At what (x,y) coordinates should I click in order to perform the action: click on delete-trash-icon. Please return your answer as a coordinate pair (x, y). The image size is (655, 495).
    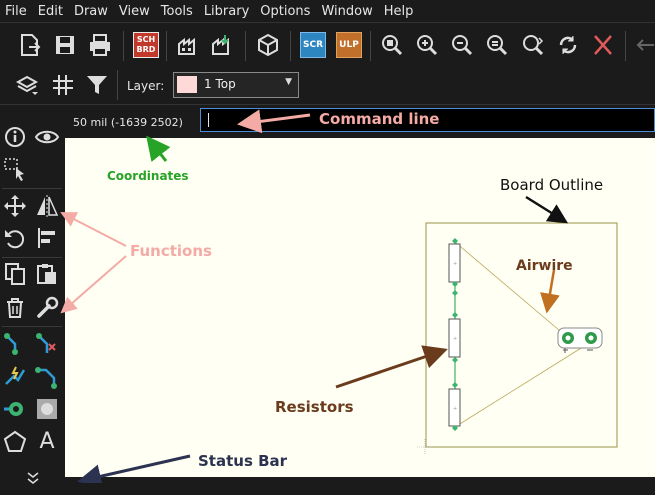
    Looking at the image, I should click on (15, 308).